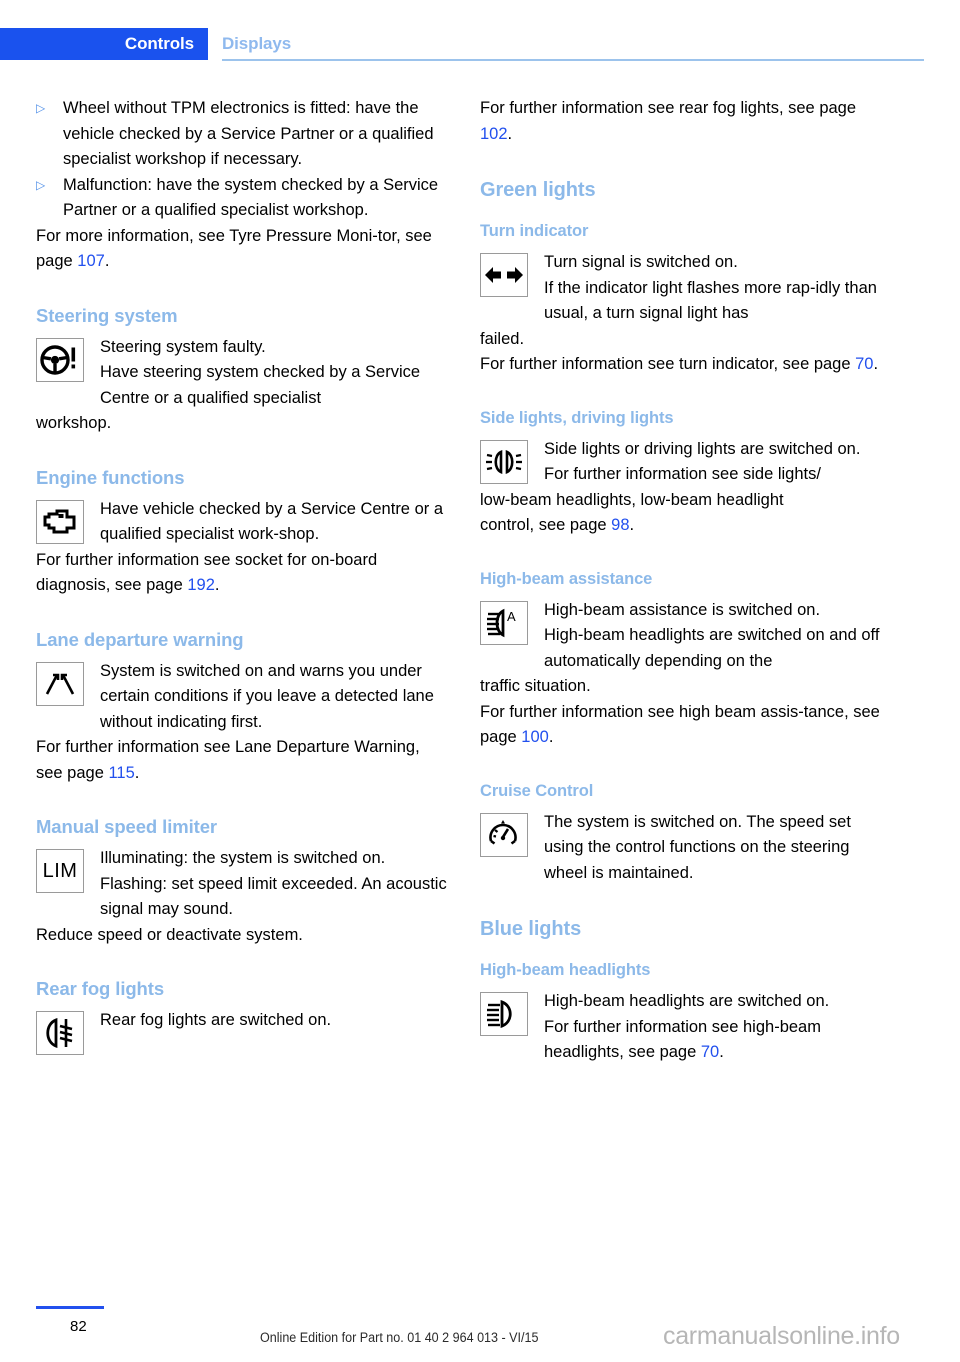  Describe the element at coordinates (504, 622) in the screenshot. I see `high-beam-assist-icon: A` at that location.